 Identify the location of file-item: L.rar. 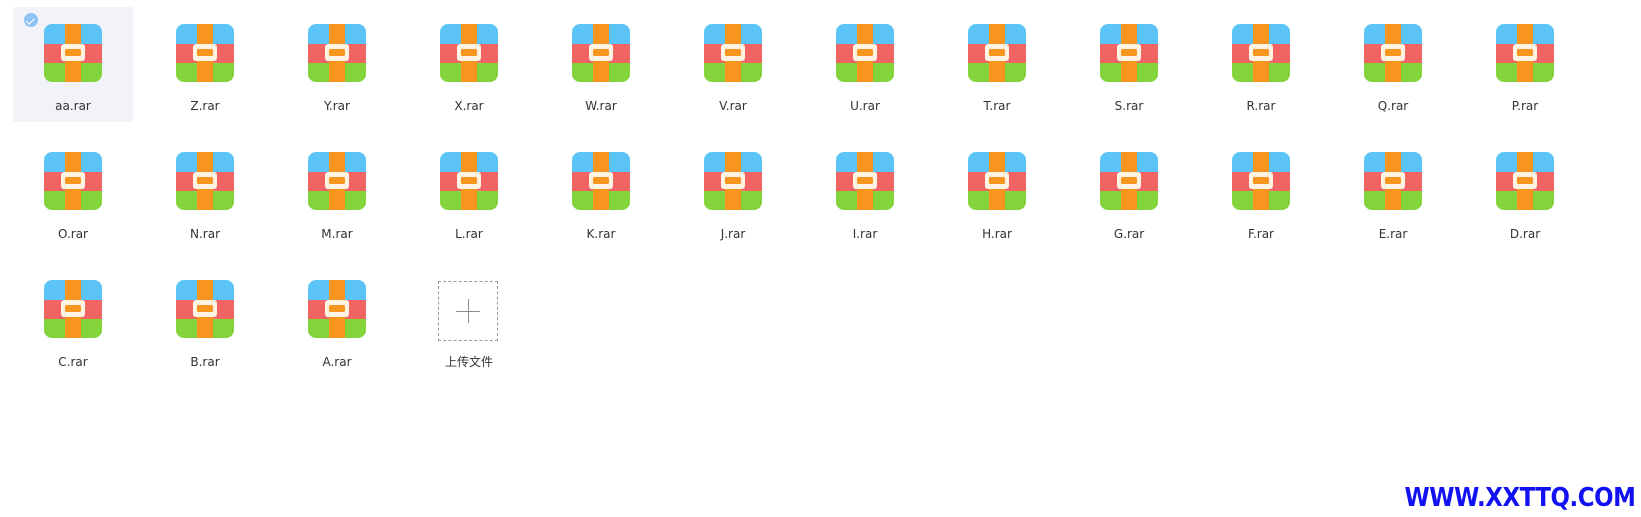
(469, 192).